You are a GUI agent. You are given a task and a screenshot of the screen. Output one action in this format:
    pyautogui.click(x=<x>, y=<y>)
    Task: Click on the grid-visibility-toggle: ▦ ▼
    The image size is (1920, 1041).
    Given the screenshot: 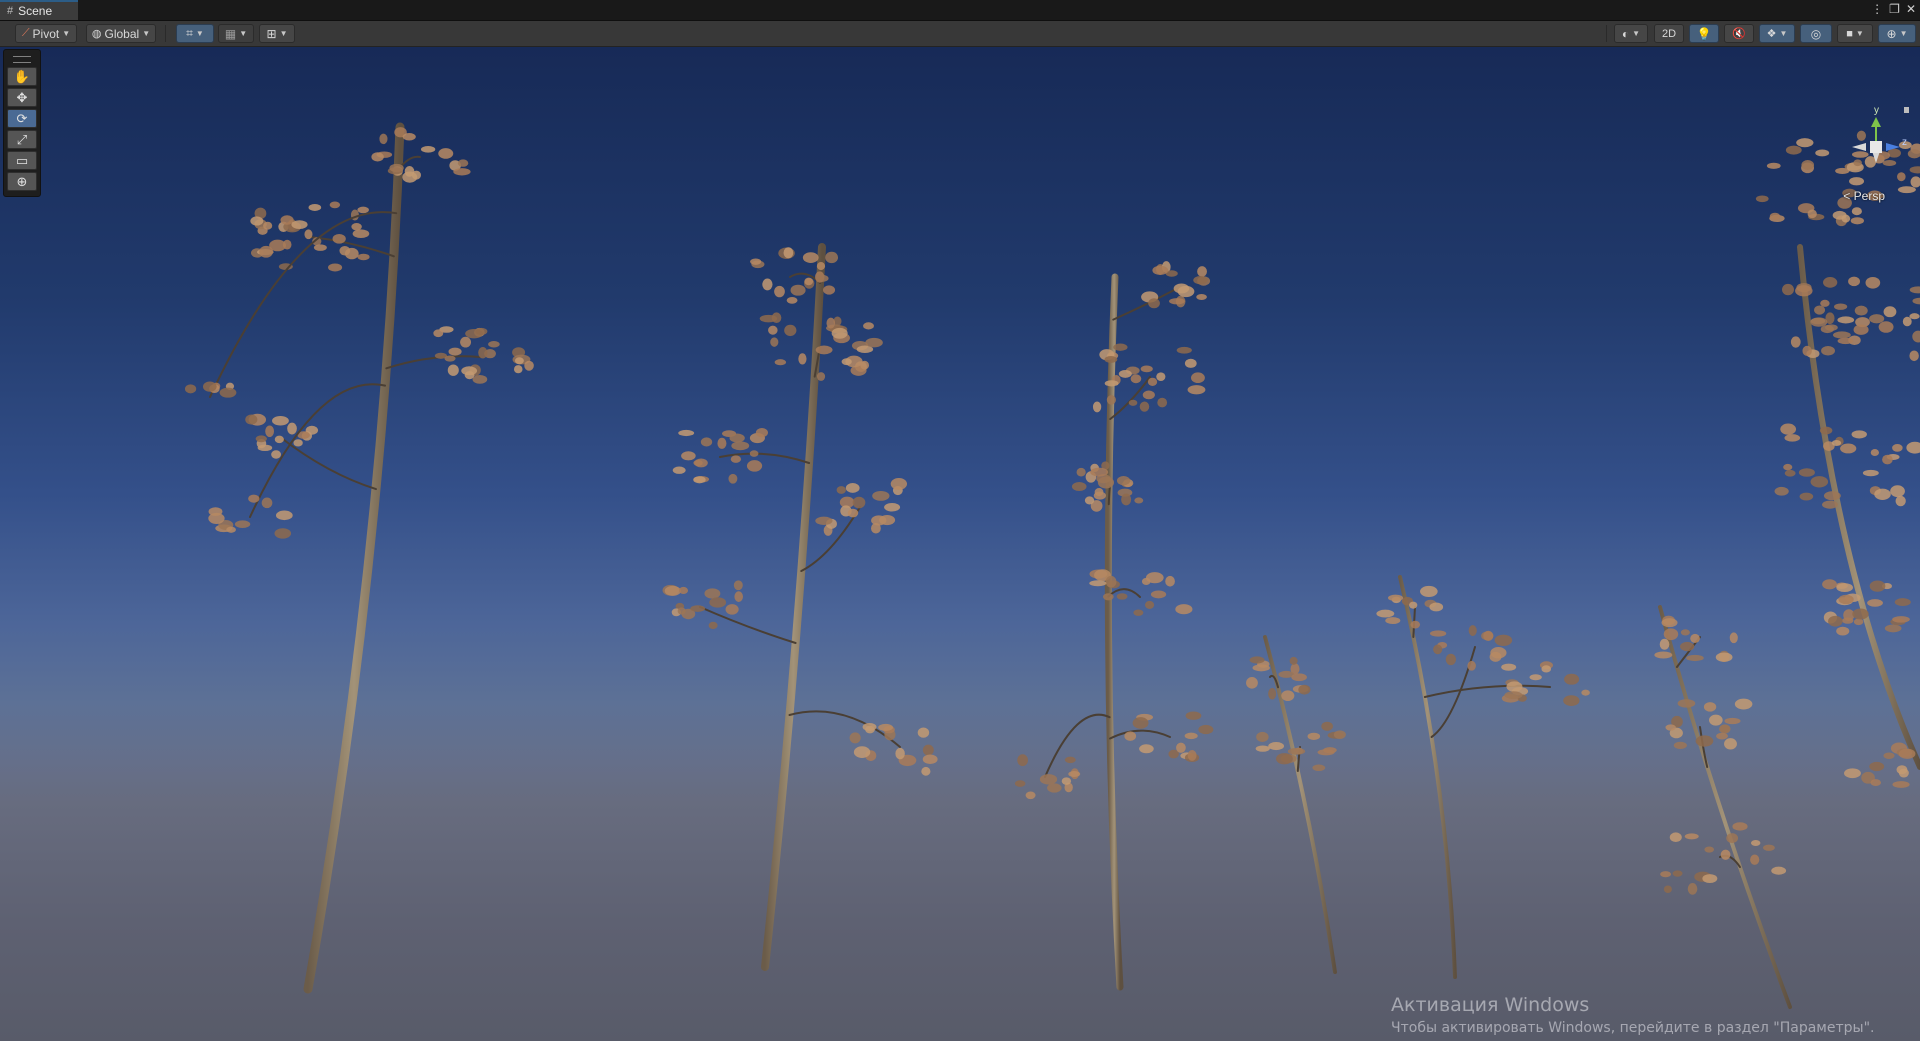 What is the action you would take?
    pyautogui.click(x=236, y=33)
    